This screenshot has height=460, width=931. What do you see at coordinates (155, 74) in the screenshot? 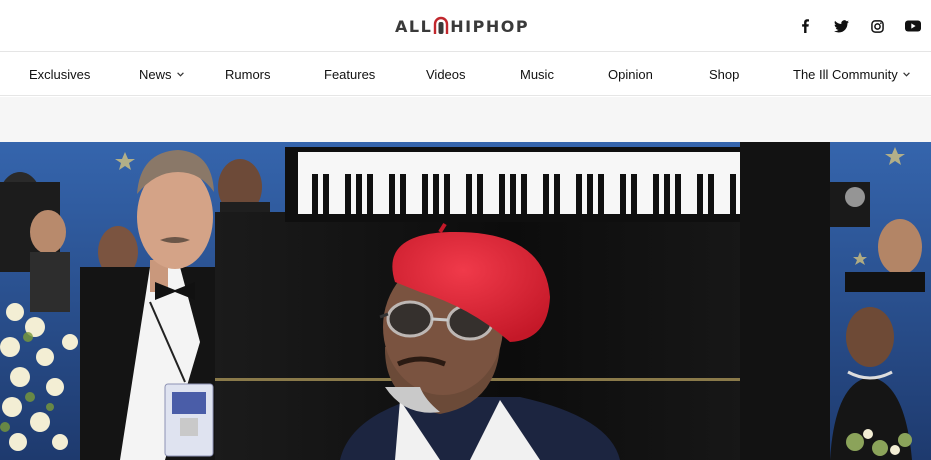
I see `nav-item-label: News` at bounding box center [155, 74].